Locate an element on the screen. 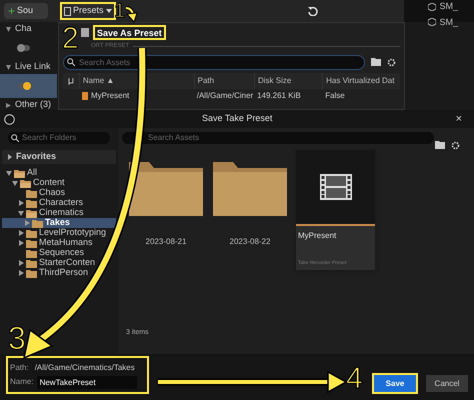  folder-tree-item: All is located at coordinates (59, 173).